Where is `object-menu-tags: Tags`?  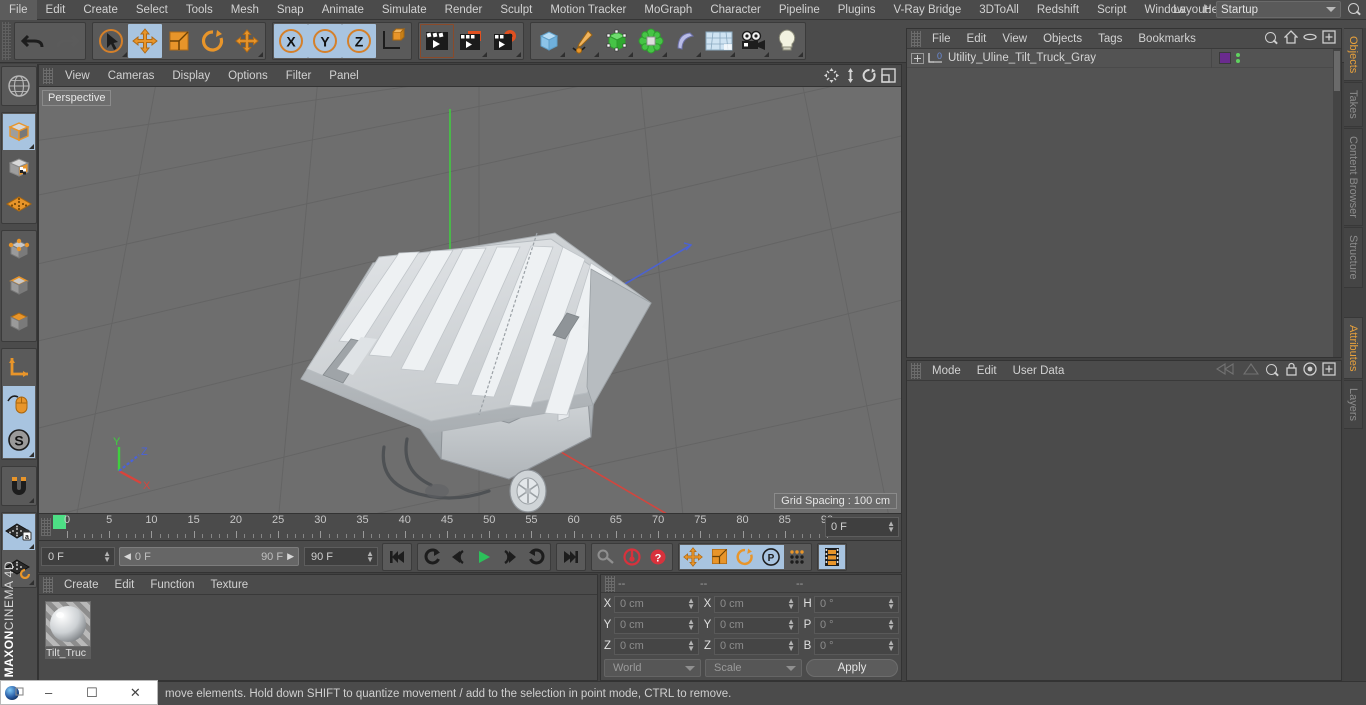 object-menu-tags: Tags is located at coordinates (1110, 39).